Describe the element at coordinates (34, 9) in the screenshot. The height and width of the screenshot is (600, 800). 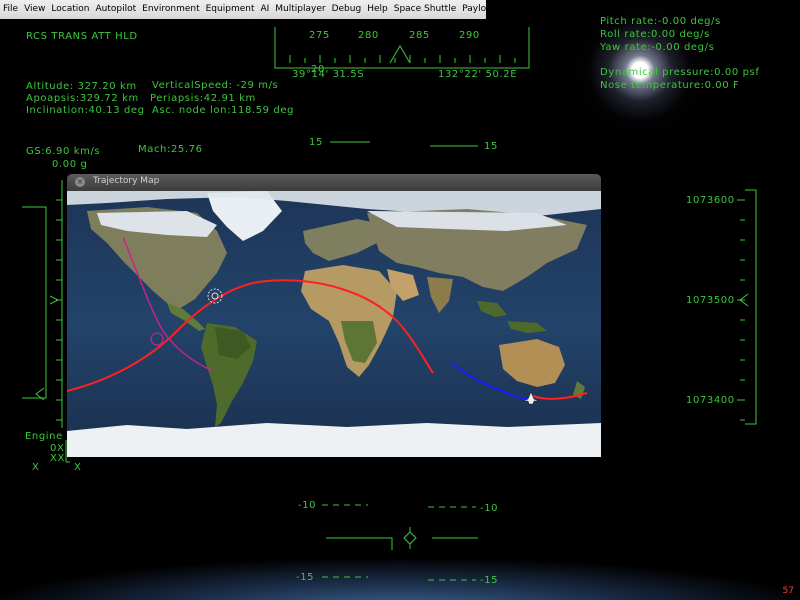
I see `menu-view: View` at that location.